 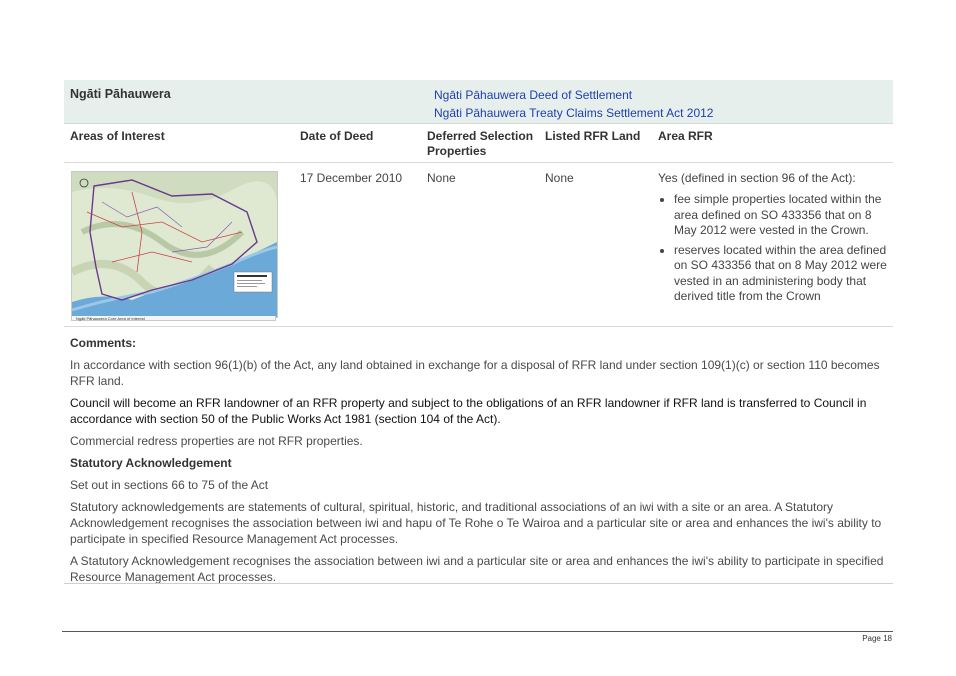 I want to click on topographic-map-image, so click(x=174, y=244).